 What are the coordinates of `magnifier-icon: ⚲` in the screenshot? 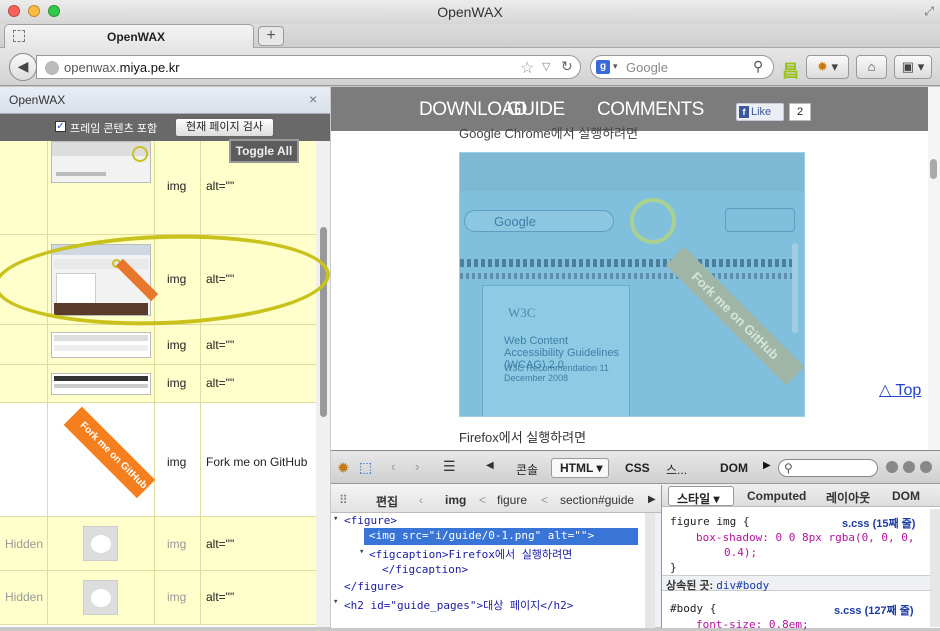 It's located at (758, 66).